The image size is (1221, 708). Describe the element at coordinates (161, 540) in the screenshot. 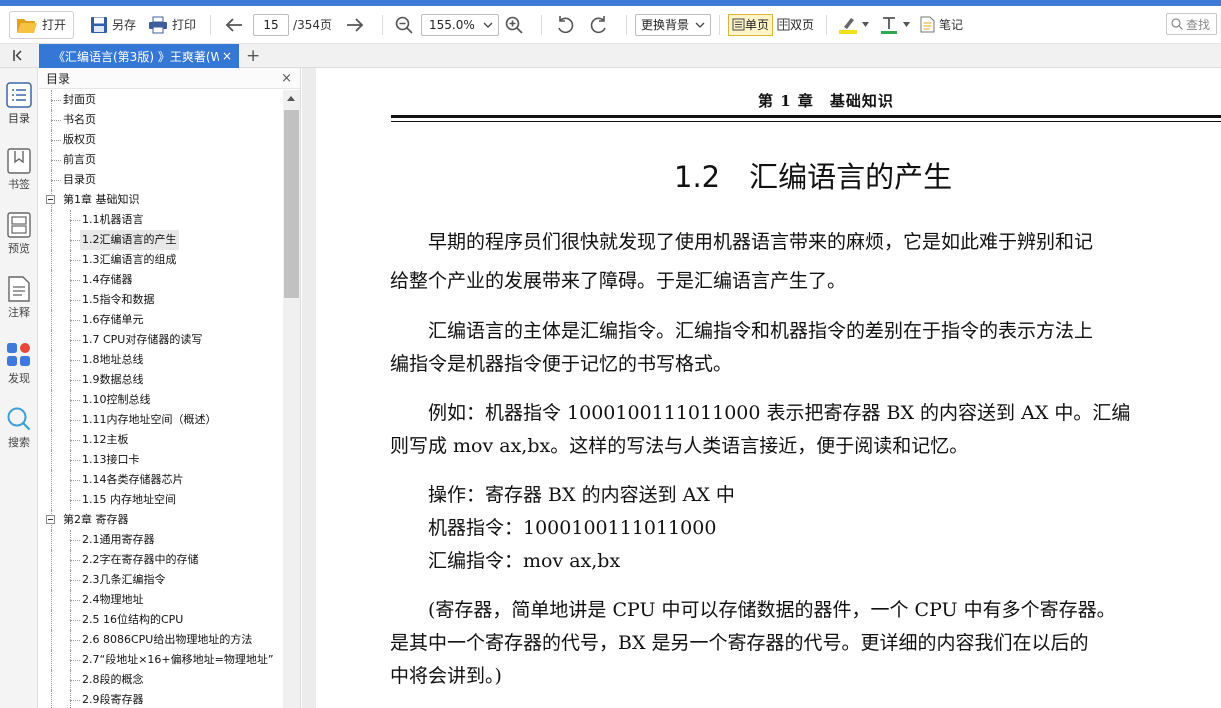

I see `toc-item: 2.1通用寄存器` at that location.